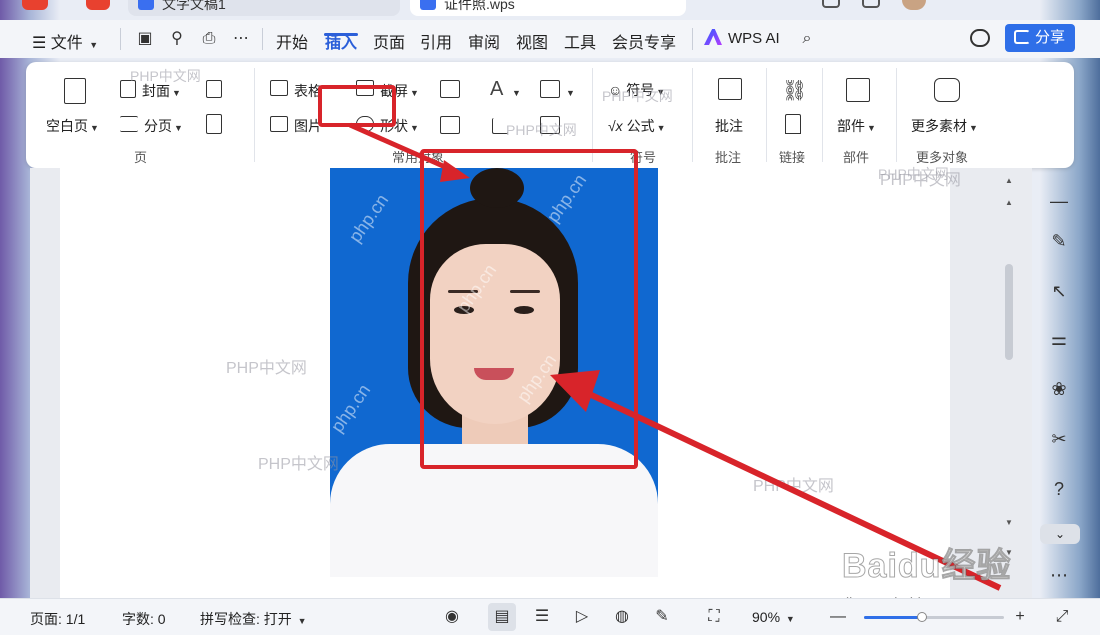 The image size is (1100, 635). Describe the element at coordinates (401, 147) in the screenshot. I see `arrow-line` at that location.